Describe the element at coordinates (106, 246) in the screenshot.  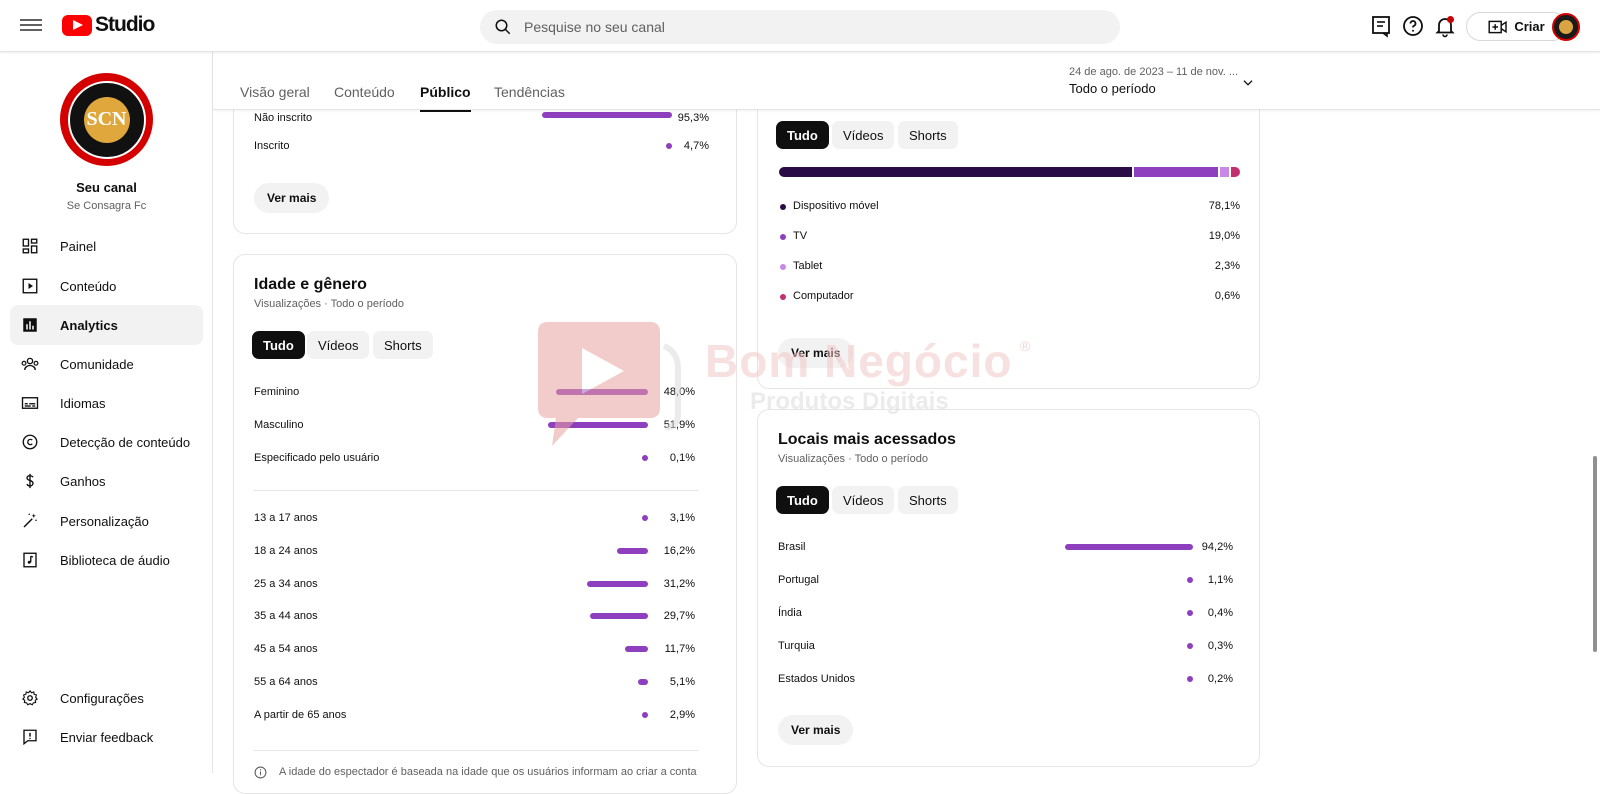
I see `sidebar-item-painel: Painel` at that location.